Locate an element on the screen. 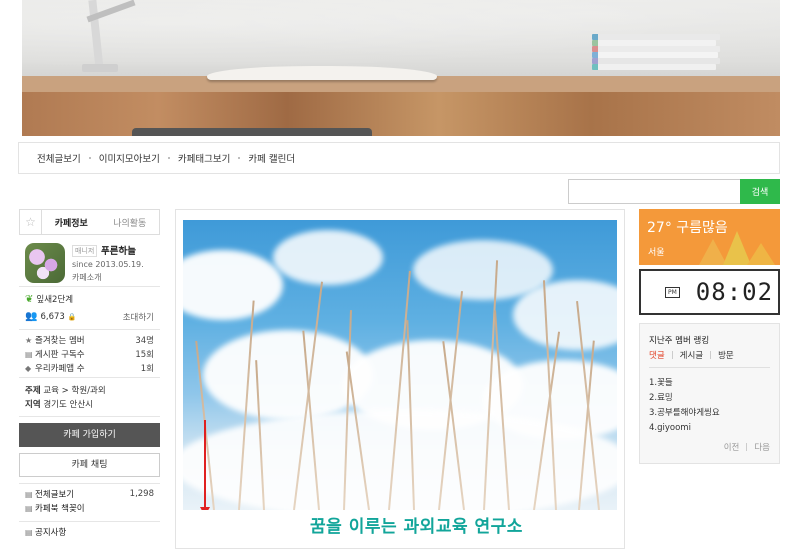 This screenshot has height=549, width=800. menu-item-label: 공지사항 is located at coordinates (51, 533).